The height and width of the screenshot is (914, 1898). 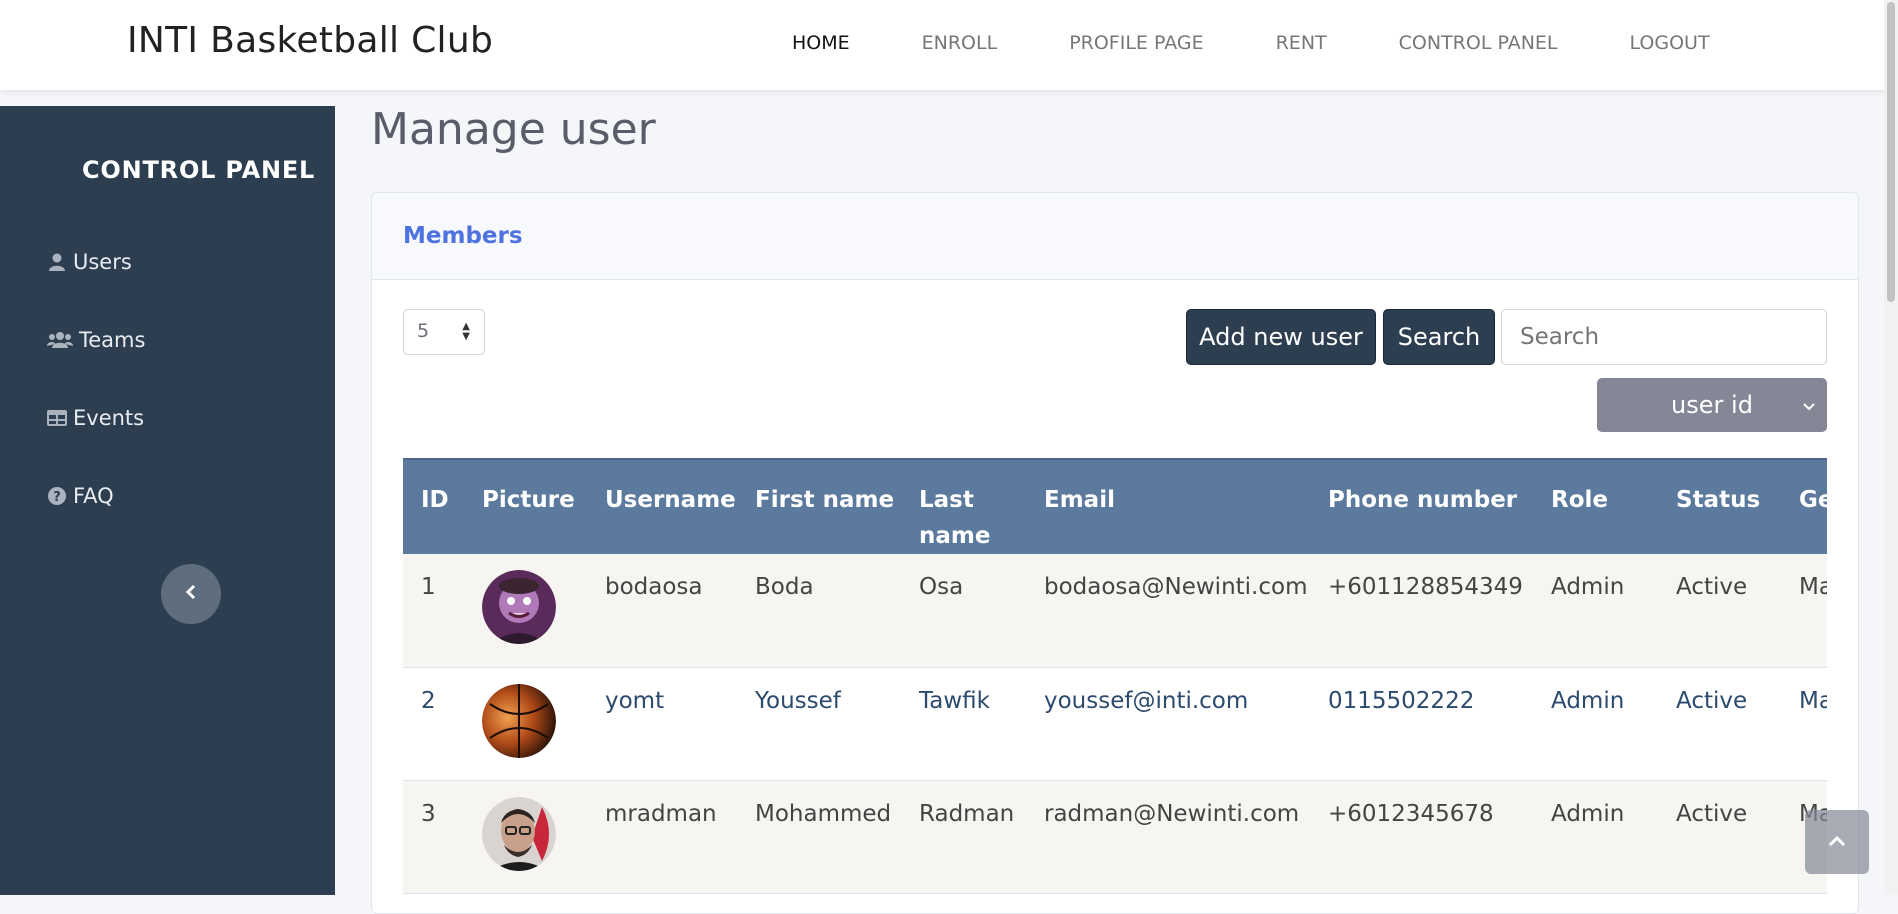 What do you see at coordinates (1595, 506) in the screenshot?
I see `col-role: Role` at bounding box center [1595, 506].